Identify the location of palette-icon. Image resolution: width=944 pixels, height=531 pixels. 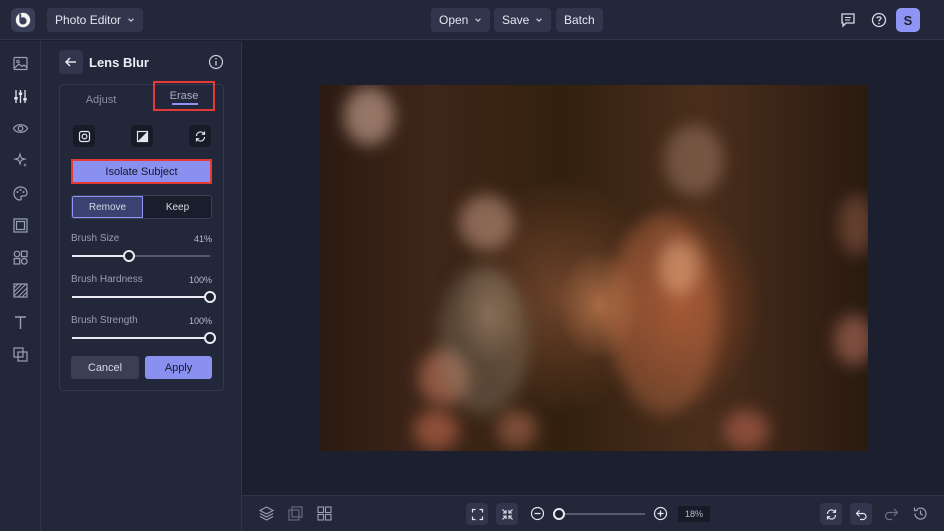
(20, 193).